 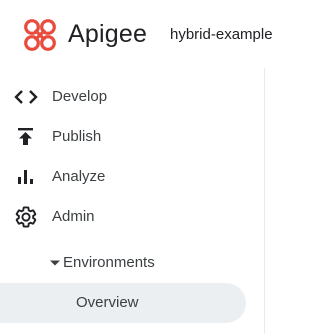 What do you see at coordinates (26, 97) in the screenshot?
I see `code-icon` at bounding box center [26, 97].